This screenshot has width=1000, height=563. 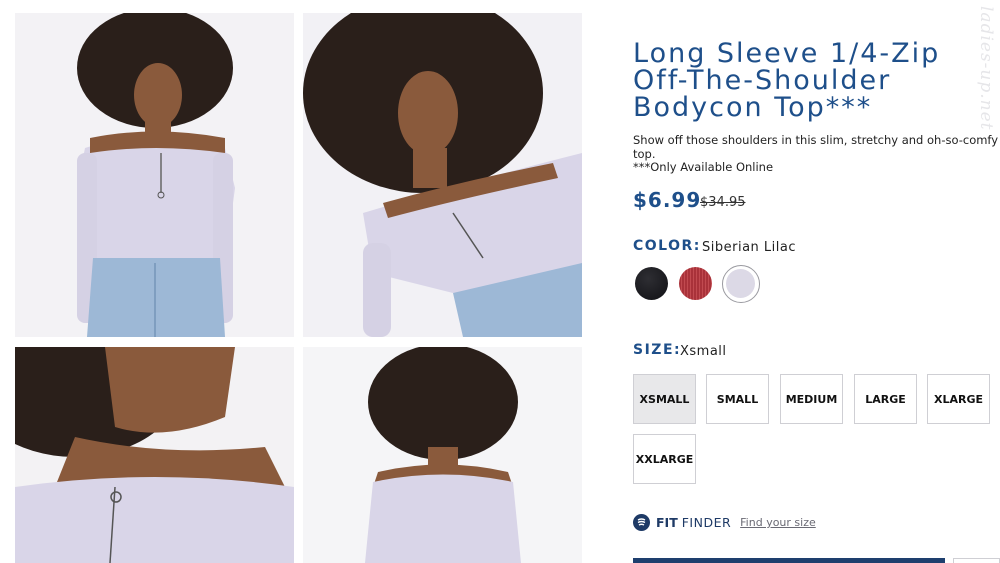 I want to click on selected-size: Xsmall, so click(x=703, y=351).